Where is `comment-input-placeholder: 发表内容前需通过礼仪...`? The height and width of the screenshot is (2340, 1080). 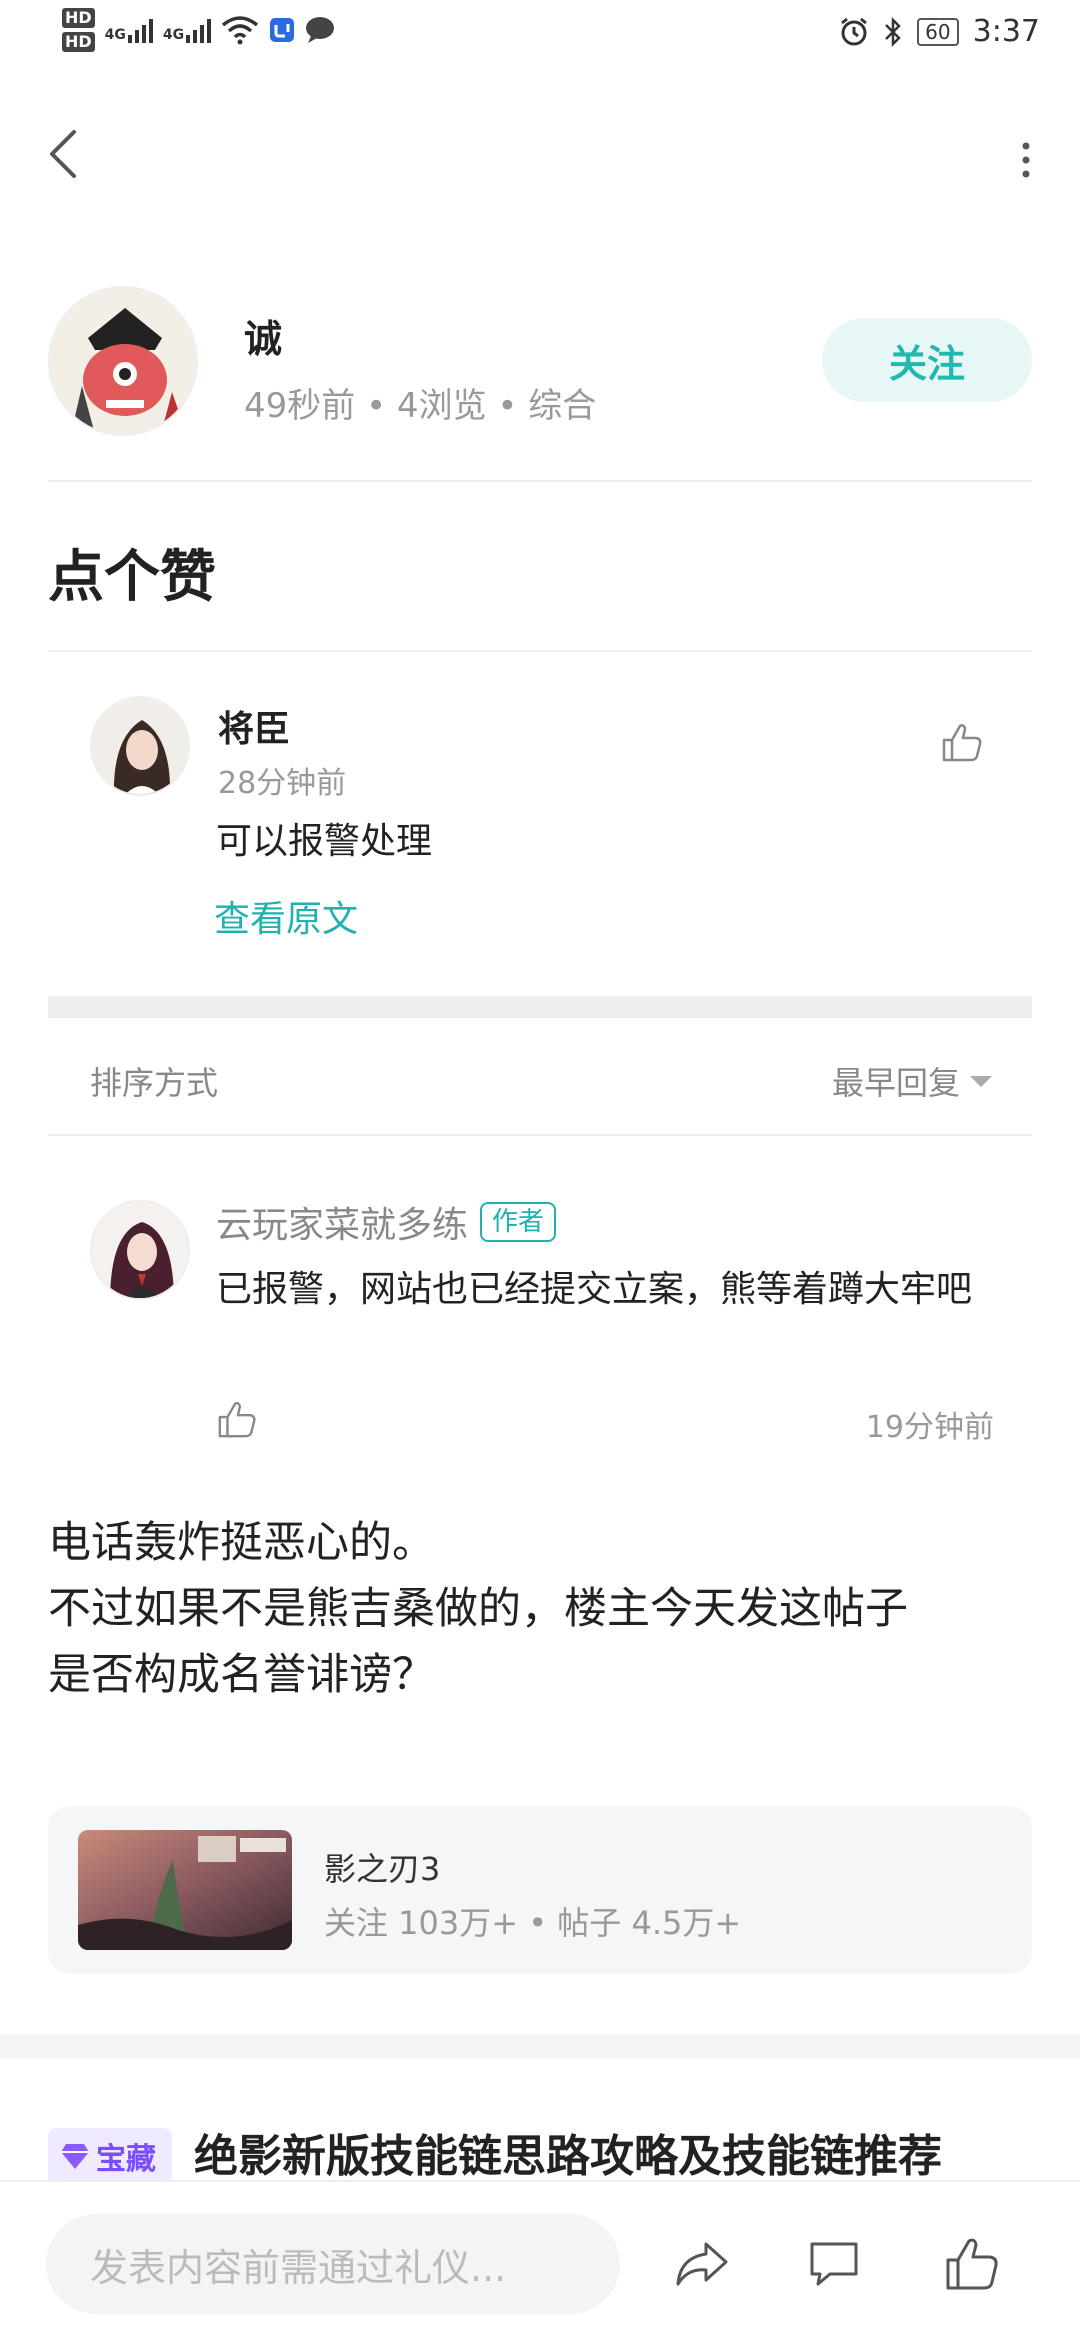 comment-input-placeholder: 发表内容前需通过礼仪... is located at coordinates (298, 2267).